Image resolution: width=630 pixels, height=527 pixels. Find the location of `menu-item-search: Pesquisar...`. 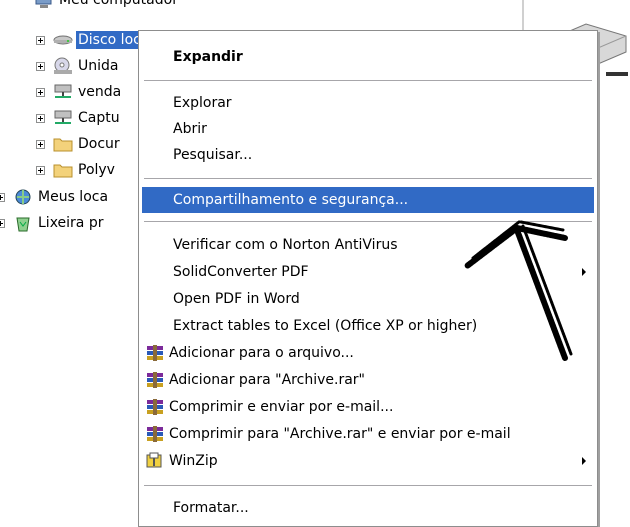

menu-item-search: Pesquisar... is located at coordinates (368, 155).